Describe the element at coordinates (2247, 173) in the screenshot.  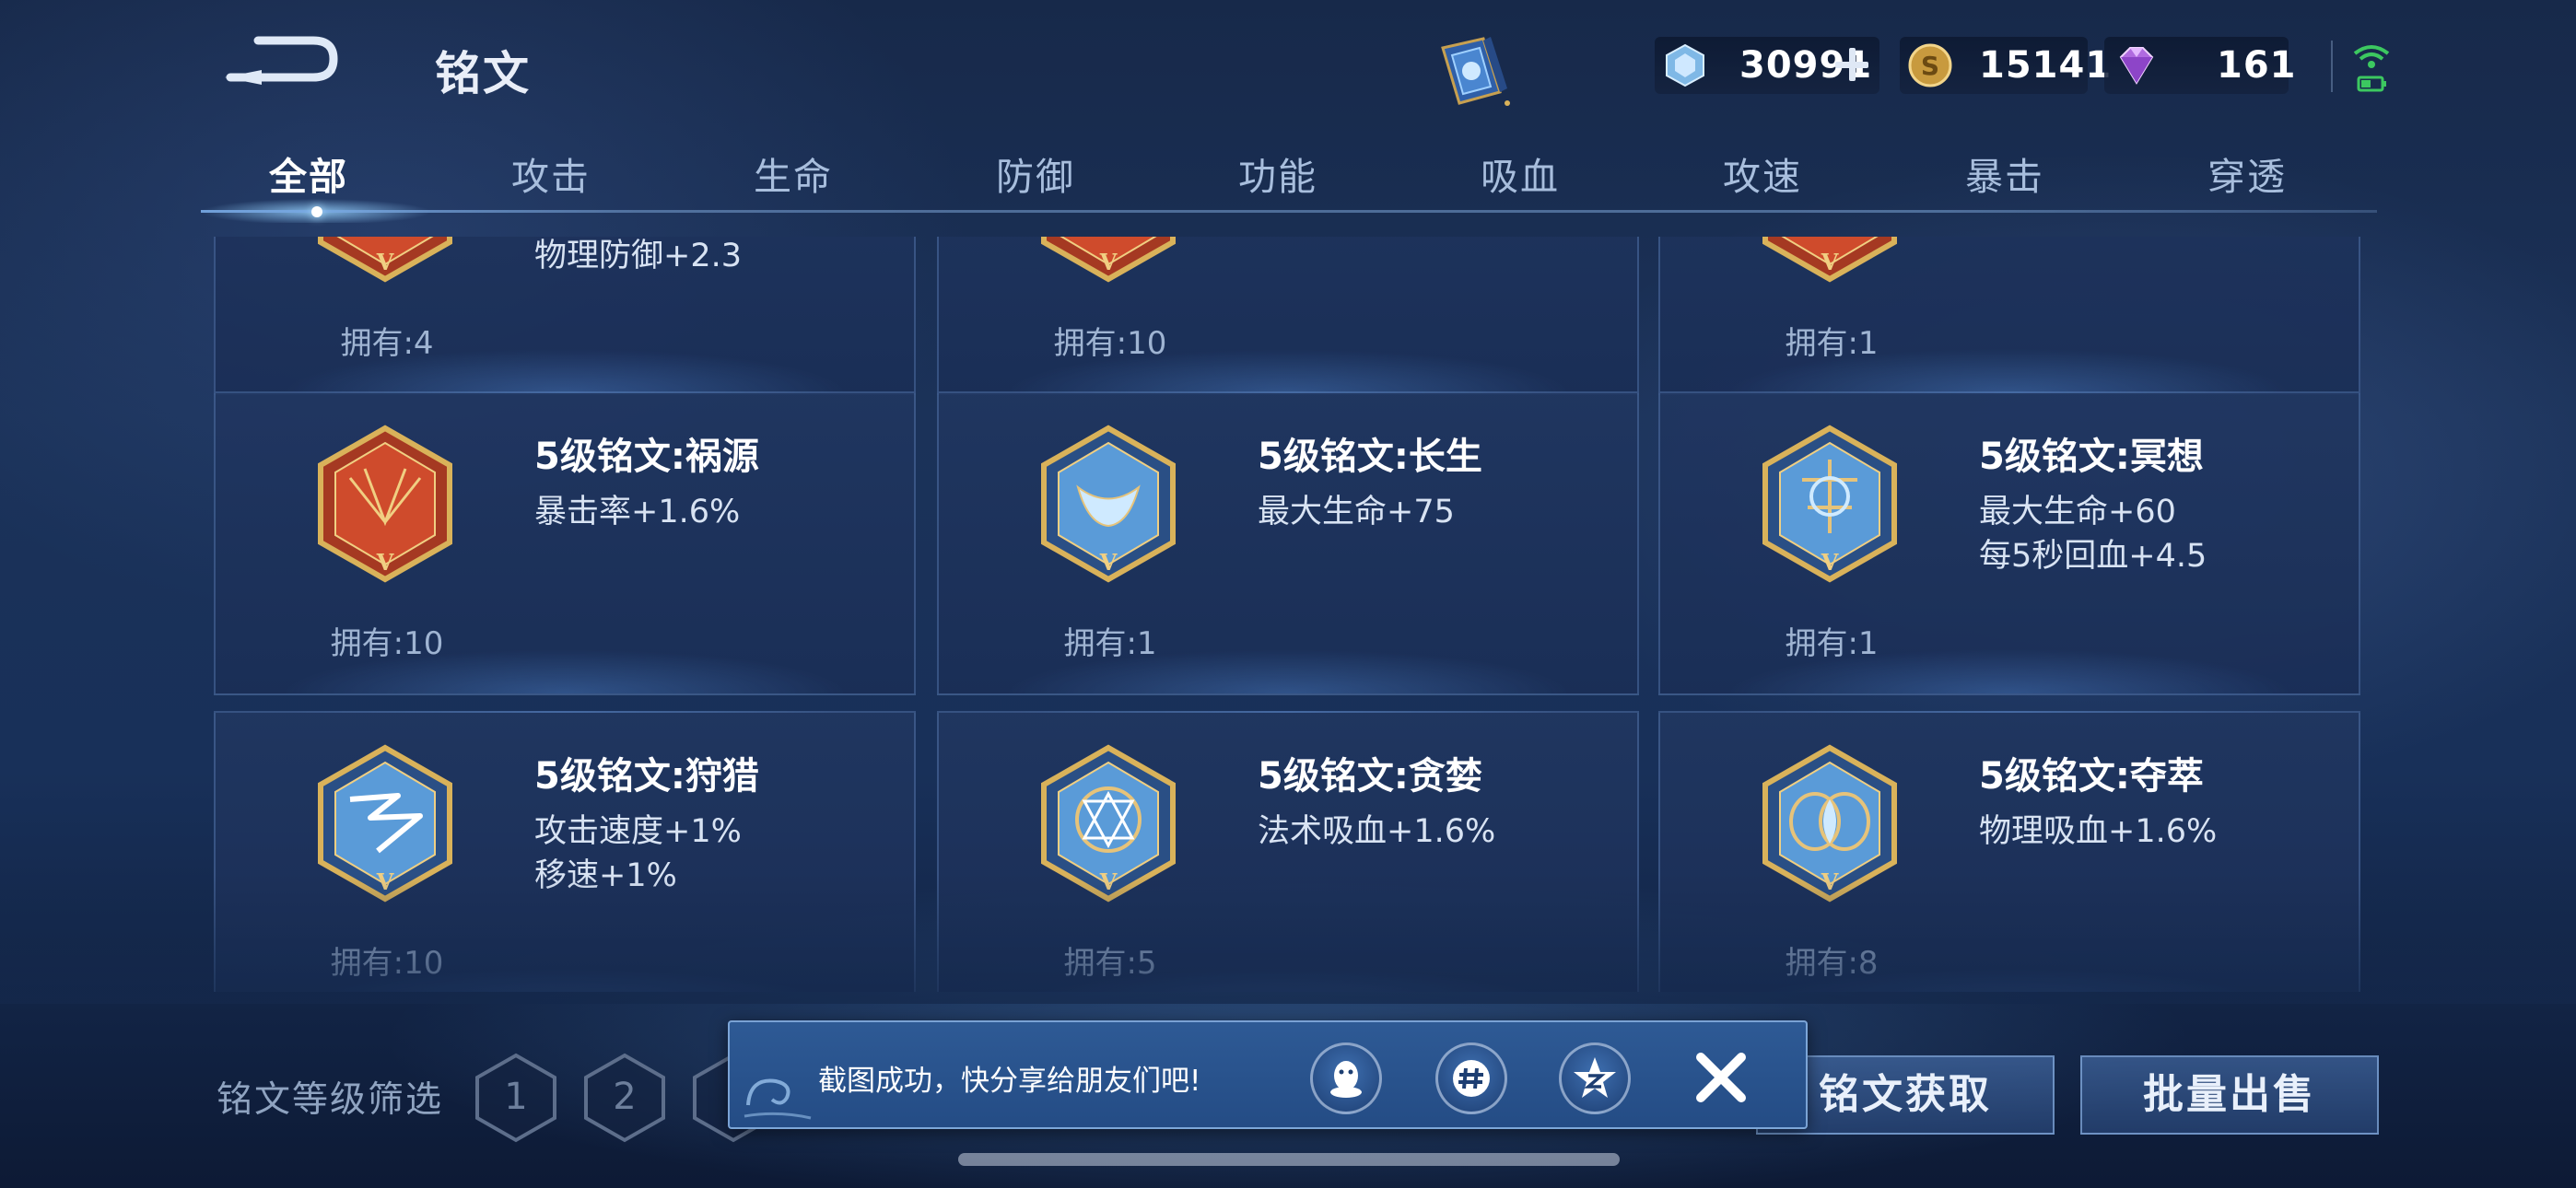
I see `tab-penetration: 穿透` at that location.